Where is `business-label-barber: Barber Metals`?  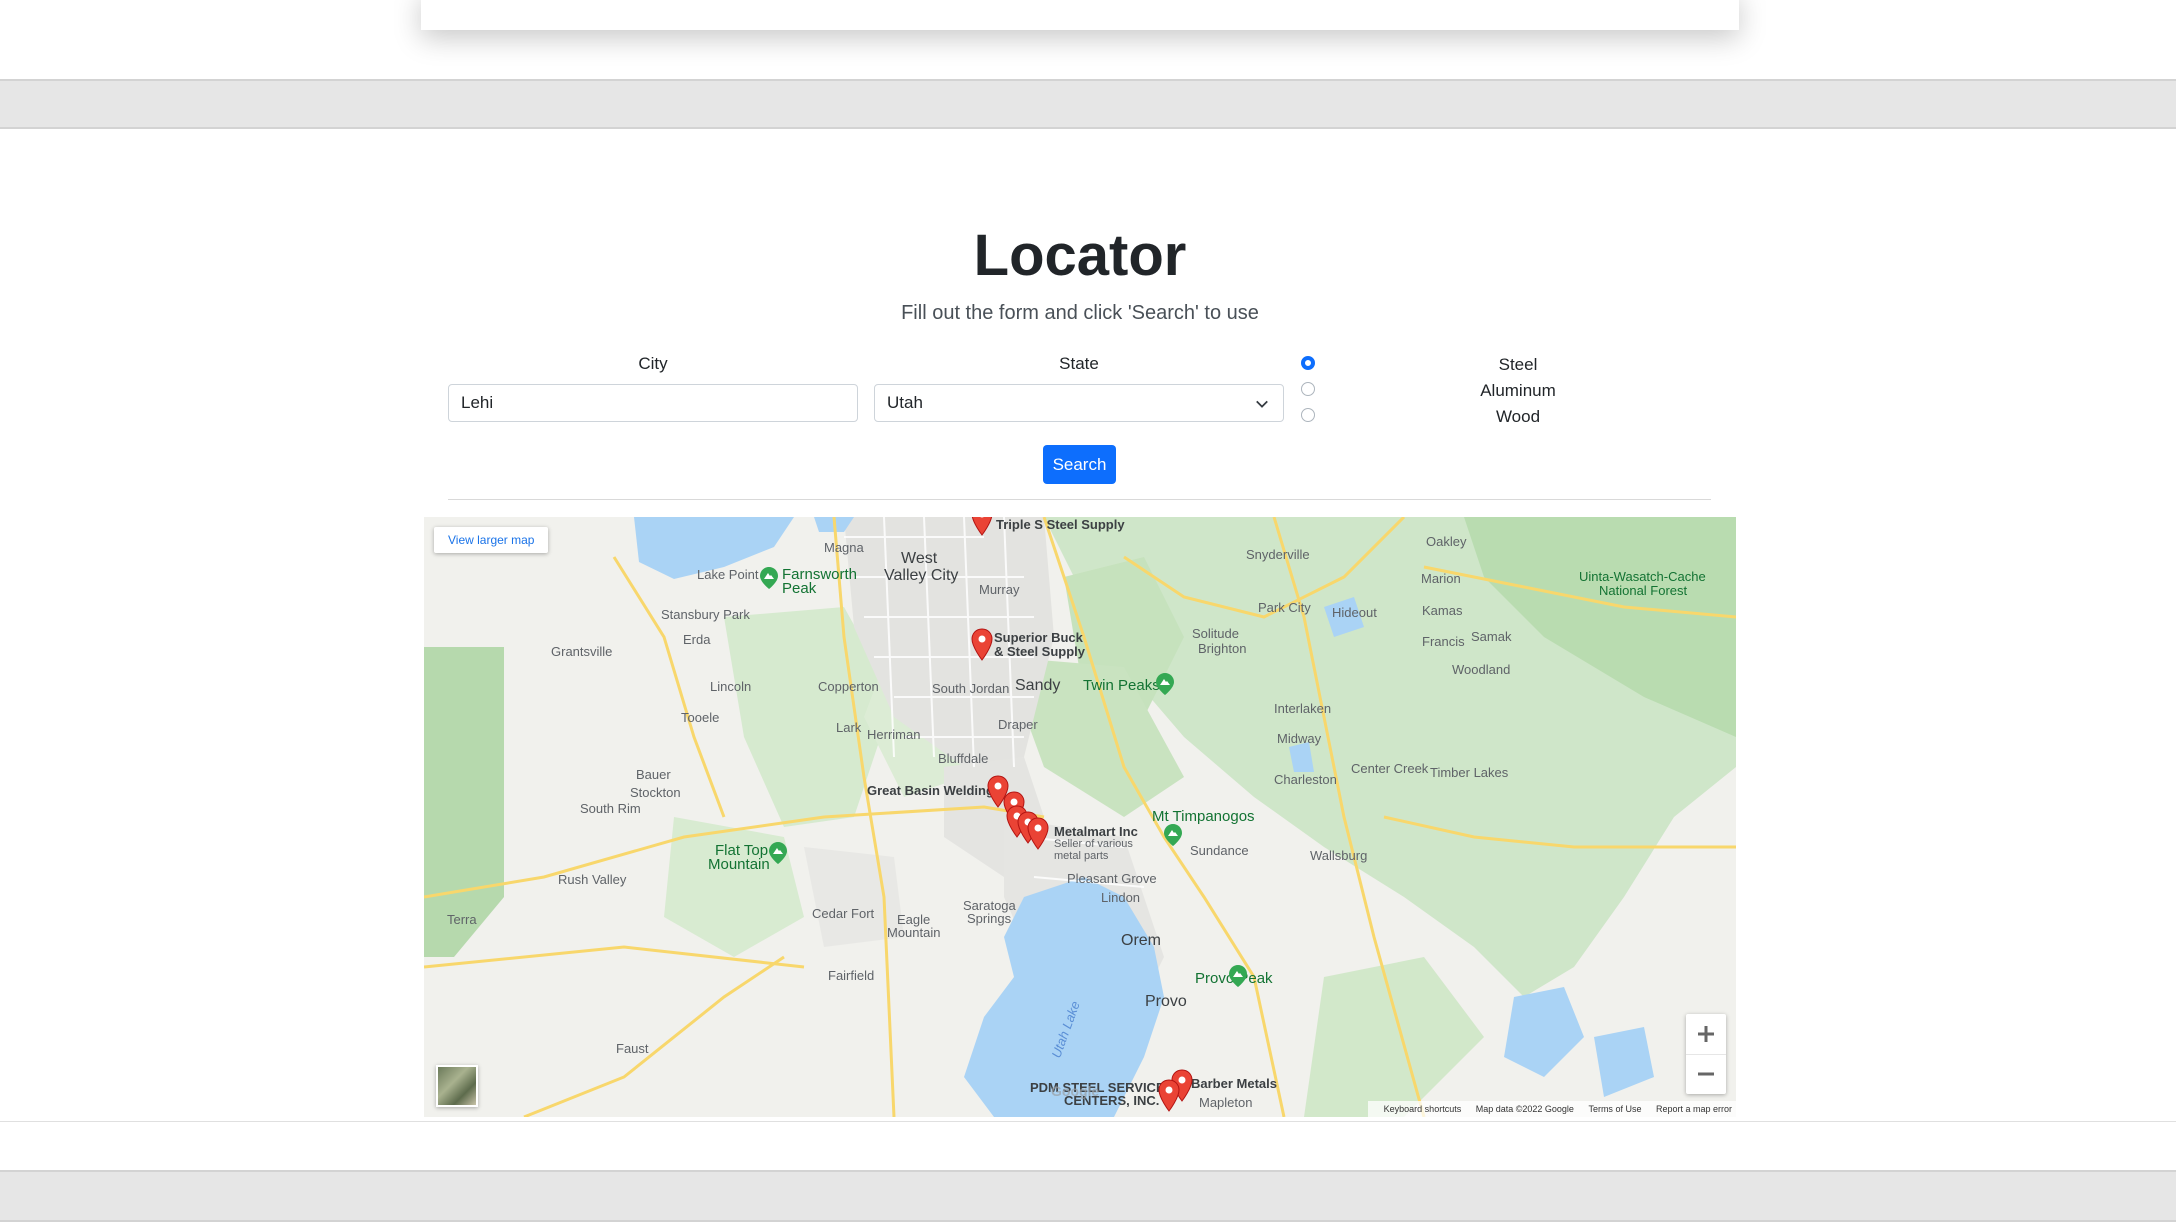 business-label-barber: Barber Metals is located at coordinates (1234, 1083).